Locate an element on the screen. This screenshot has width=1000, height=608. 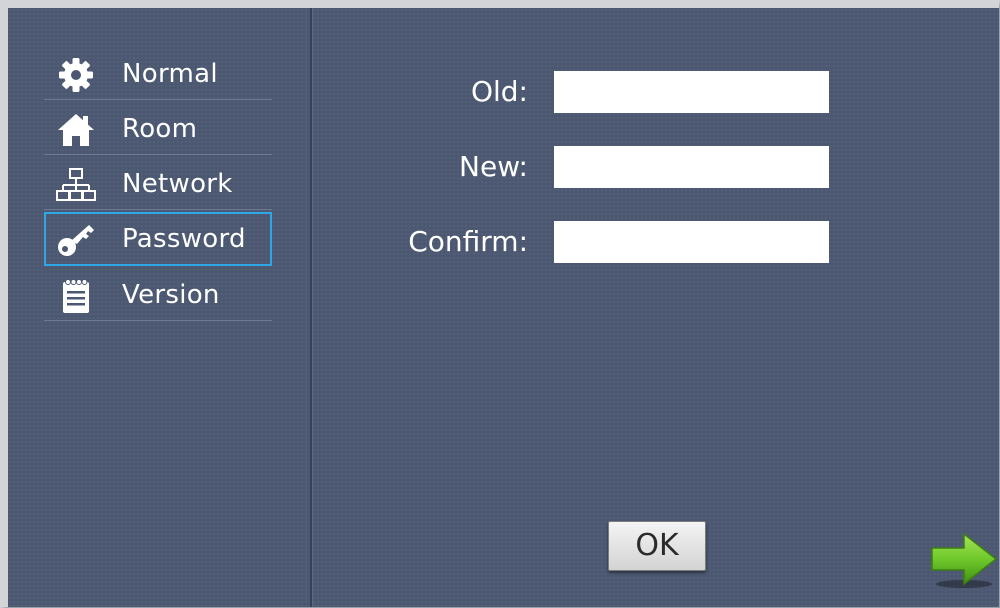
sidebar-item-version: Version is located at coordinates (158, 295).